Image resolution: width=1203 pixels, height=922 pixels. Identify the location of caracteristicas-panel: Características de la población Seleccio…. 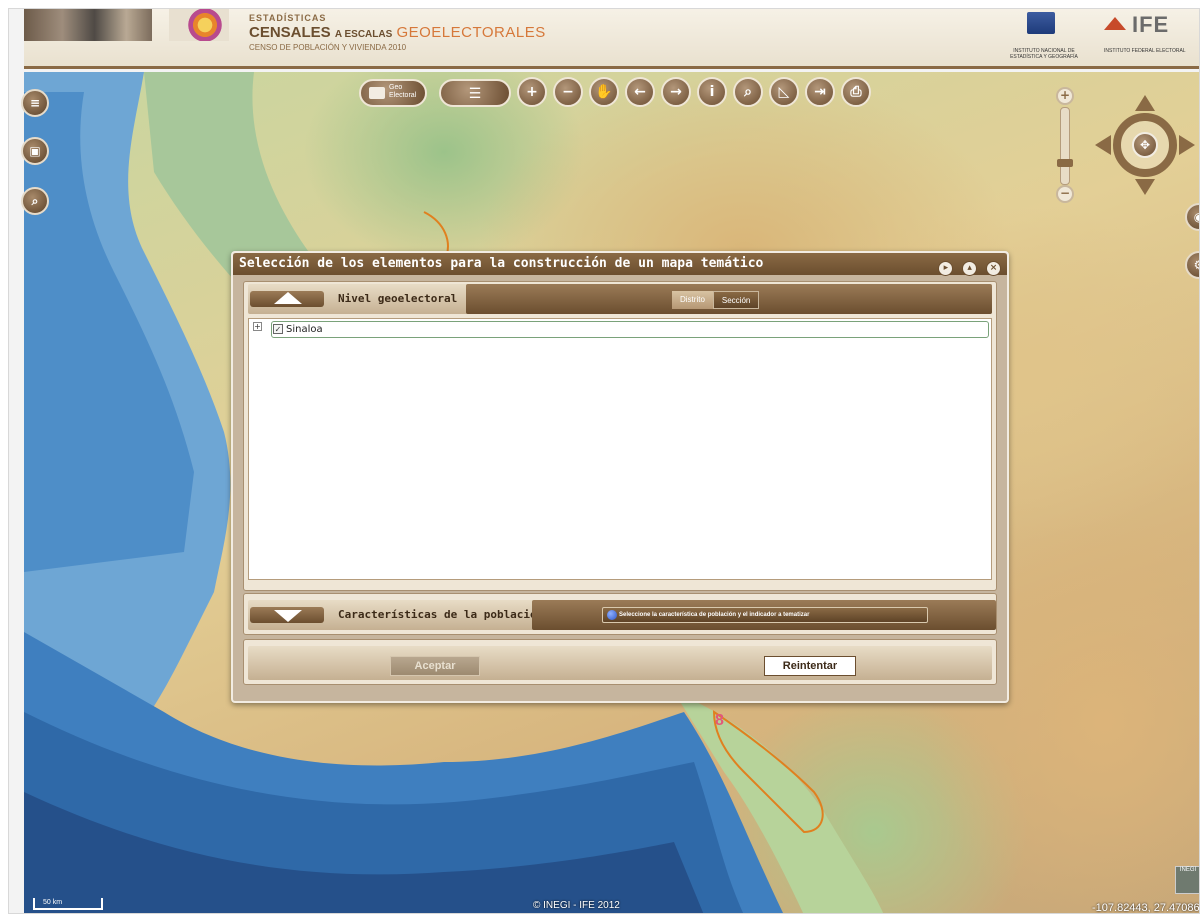
(620, 614).